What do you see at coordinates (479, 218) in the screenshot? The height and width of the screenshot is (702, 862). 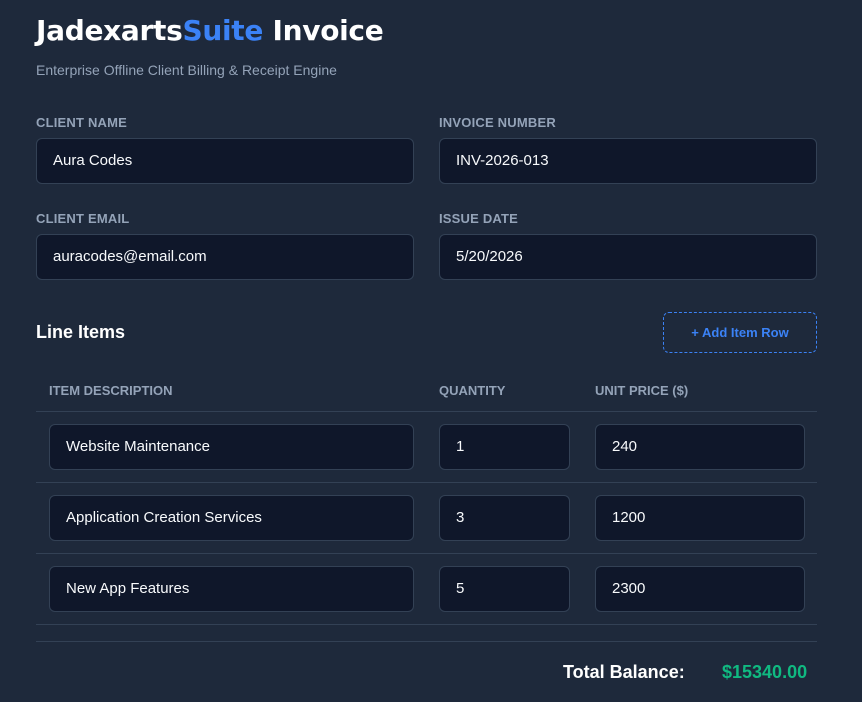 I see `issue-date-label: ISSUE DATE` at bounding box center [479, 218].